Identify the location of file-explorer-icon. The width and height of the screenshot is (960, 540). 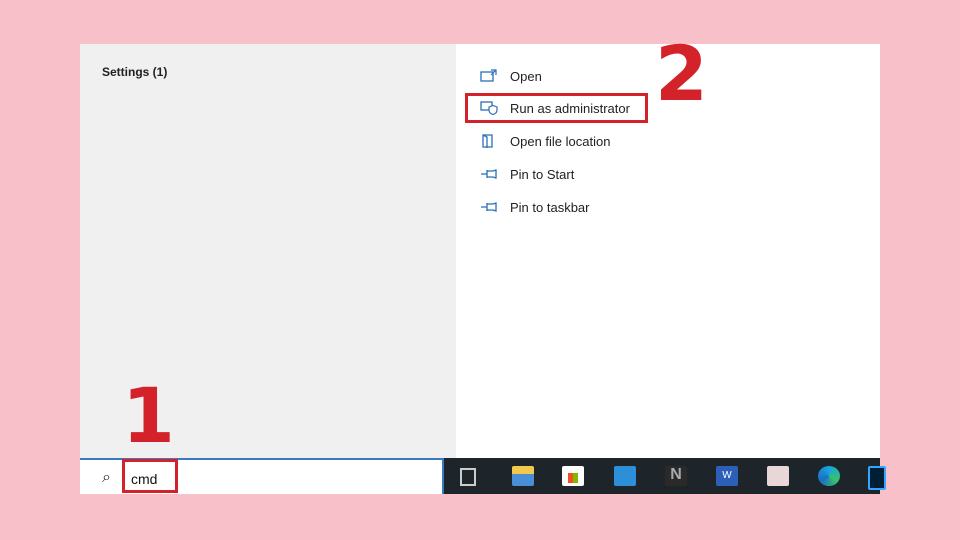
(523, 476).